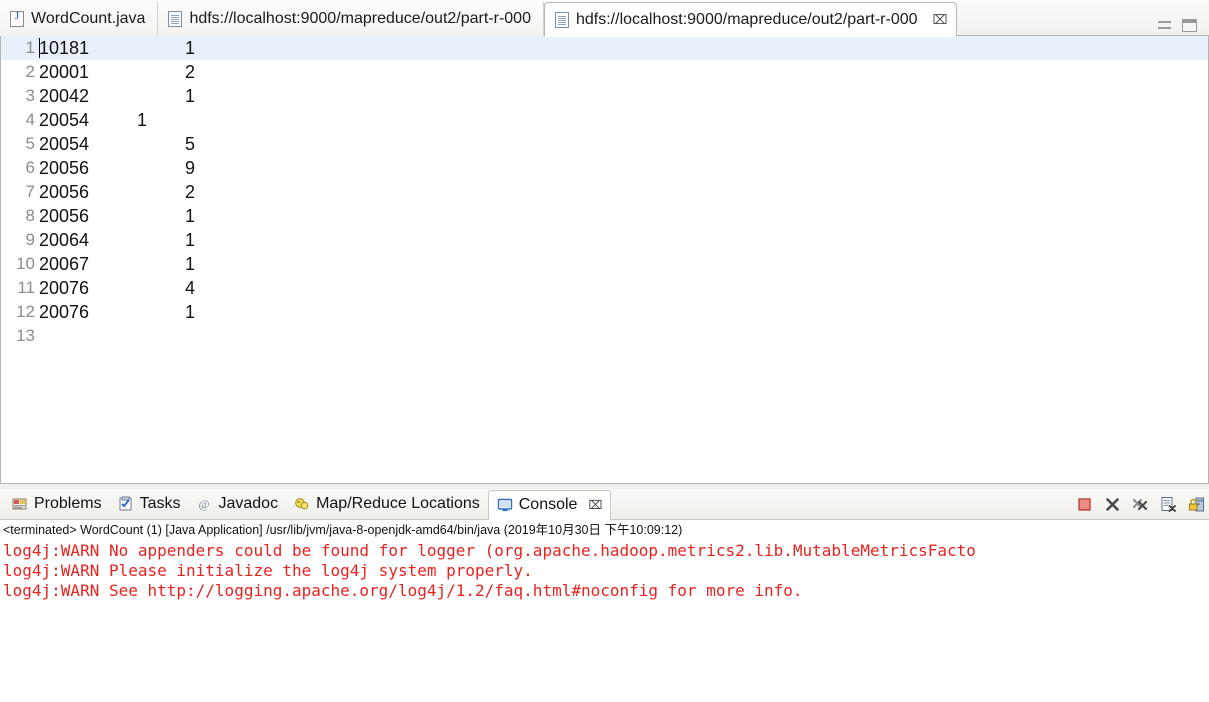  Describe the element at coordinates (64, 264) in the screenshot. I see `record-key: 20067` at that location.